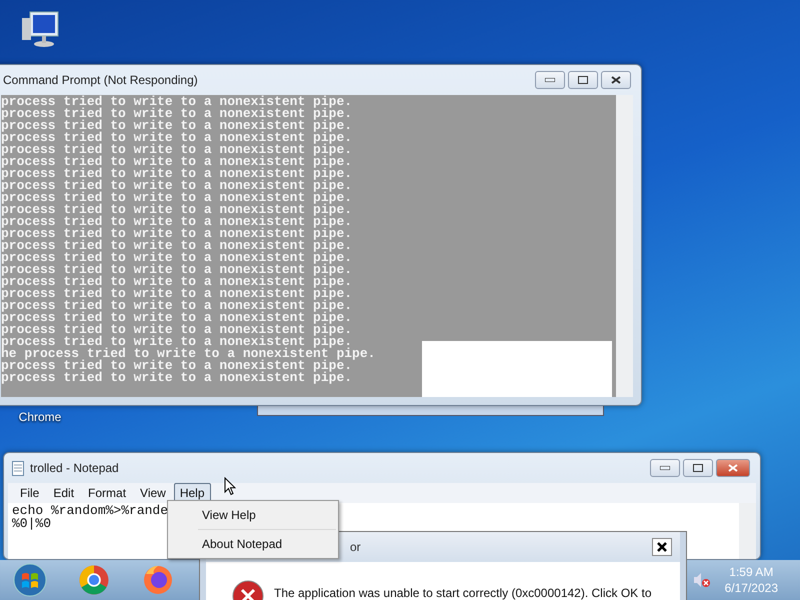  Describe the element at coordinates (158, 580) in the screenshot. I see `firefox-icon` at that location.